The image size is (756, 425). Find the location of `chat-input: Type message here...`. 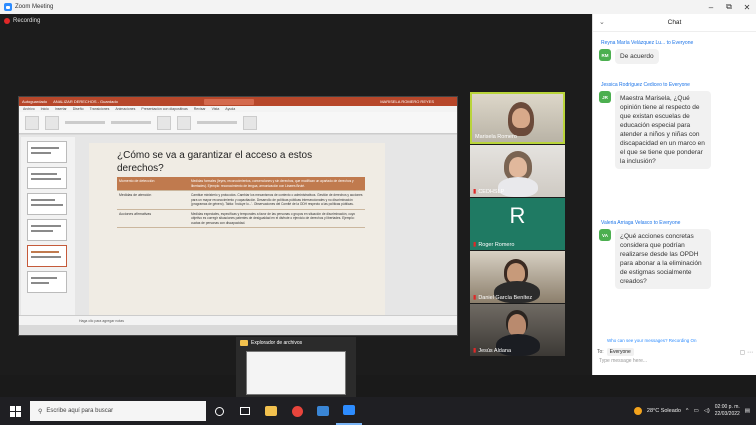

chat-input: Type message here... is located at coordinates (675, 364).